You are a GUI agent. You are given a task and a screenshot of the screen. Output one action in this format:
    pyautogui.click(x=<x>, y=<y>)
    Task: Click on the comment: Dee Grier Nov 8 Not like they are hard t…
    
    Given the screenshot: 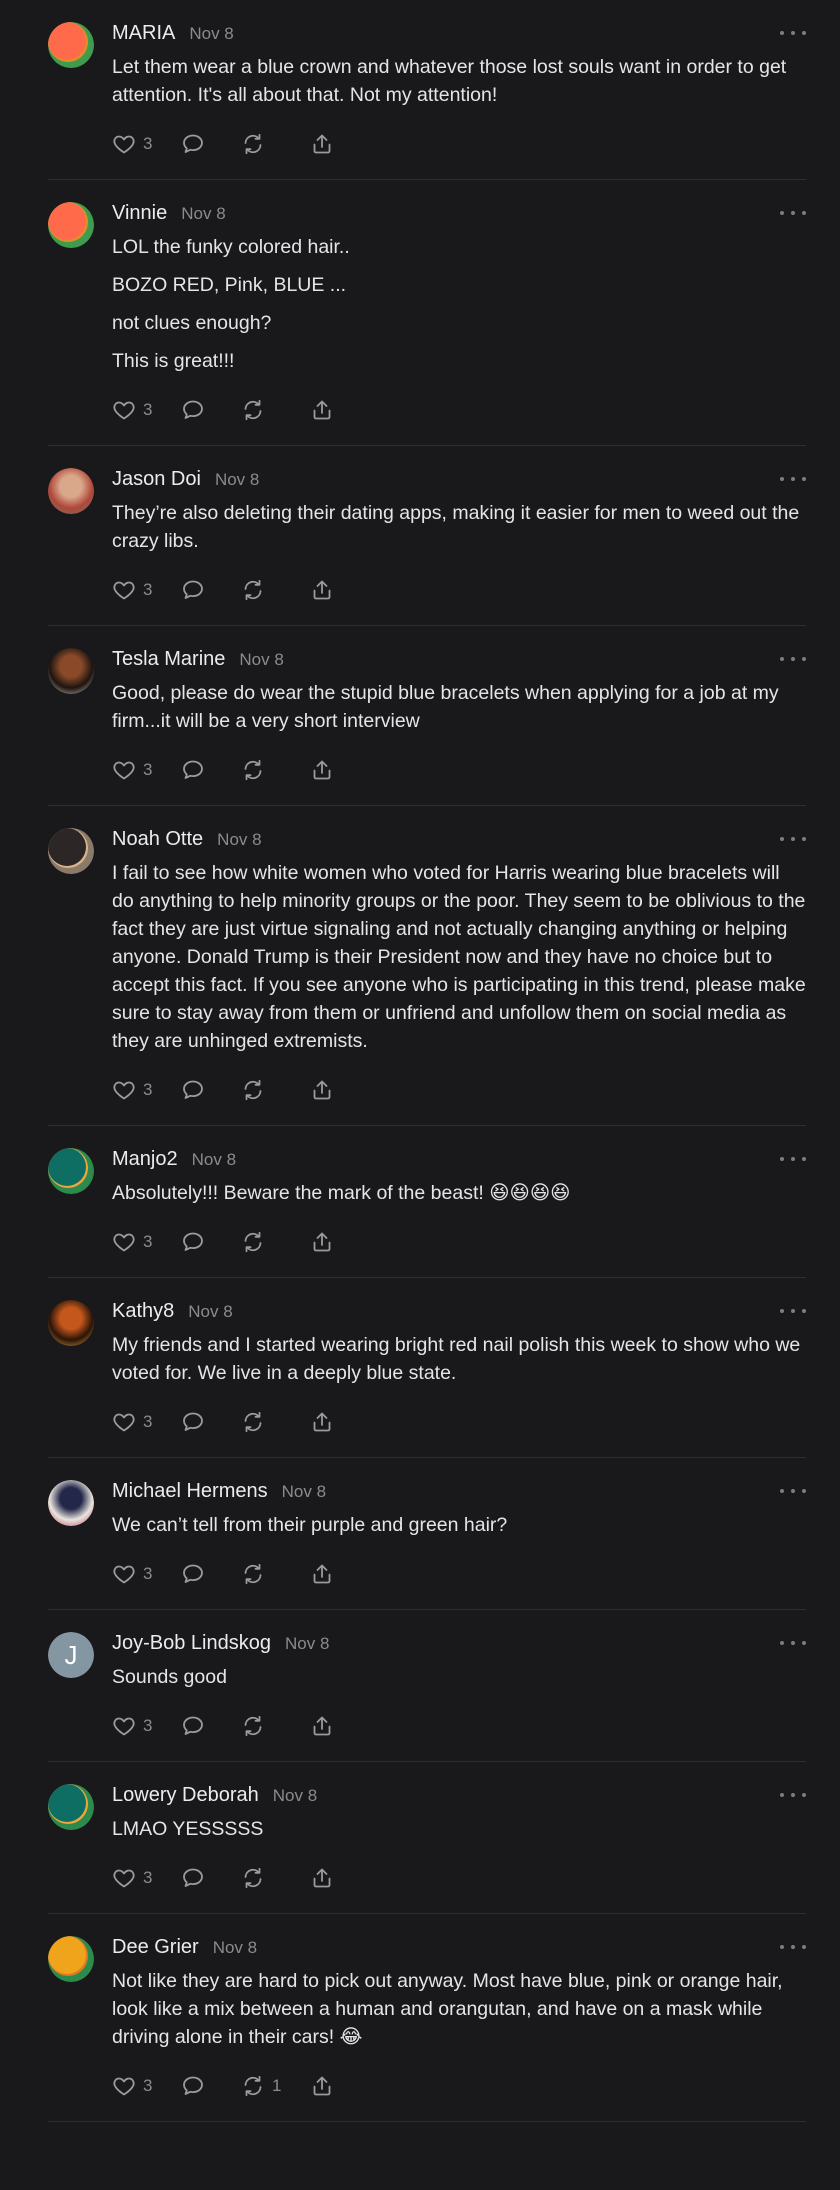 What is the action you would take?
    pyautogui.click(x=427, y=2018)
    